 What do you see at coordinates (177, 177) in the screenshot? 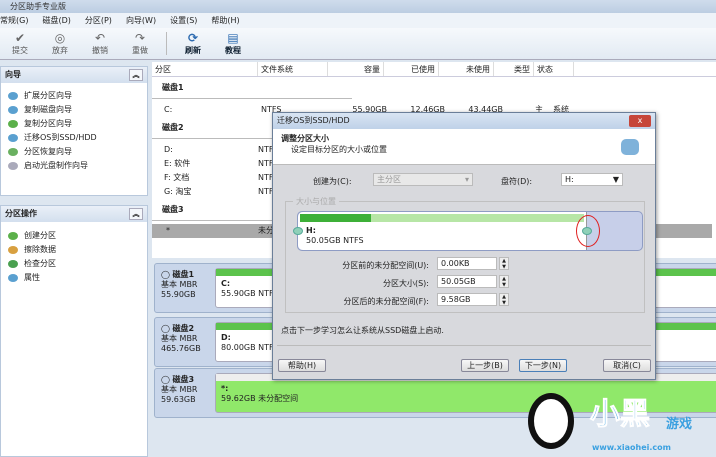
I see `cell: F: 文档` at bounding box center [177, 177].